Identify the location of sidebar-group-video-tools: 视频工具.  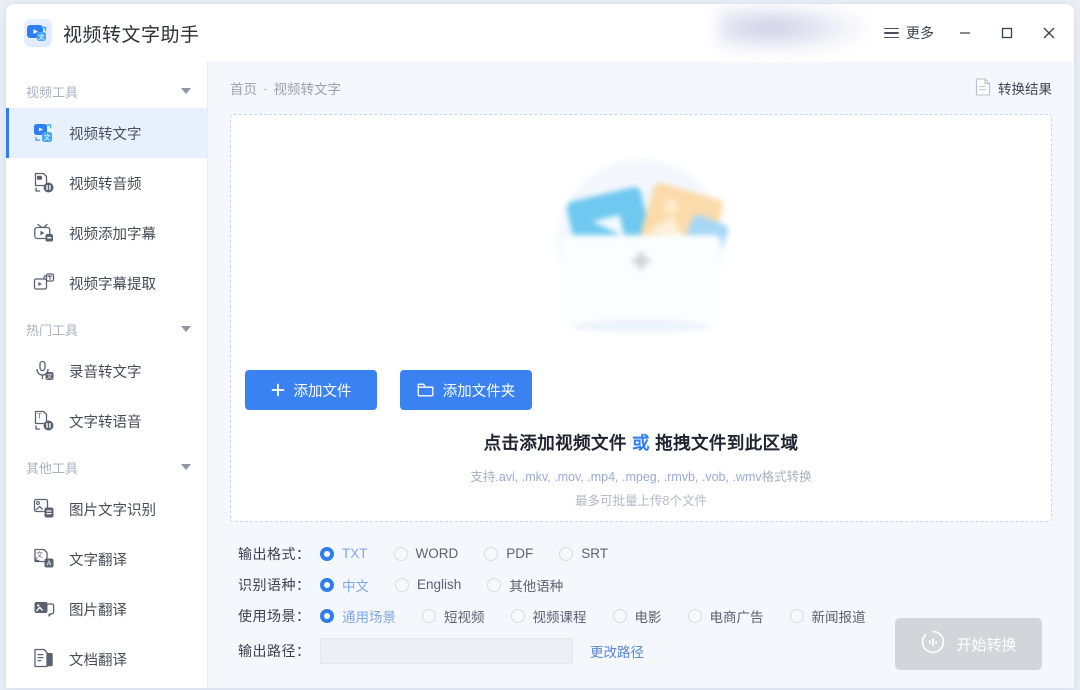
(106, 91).